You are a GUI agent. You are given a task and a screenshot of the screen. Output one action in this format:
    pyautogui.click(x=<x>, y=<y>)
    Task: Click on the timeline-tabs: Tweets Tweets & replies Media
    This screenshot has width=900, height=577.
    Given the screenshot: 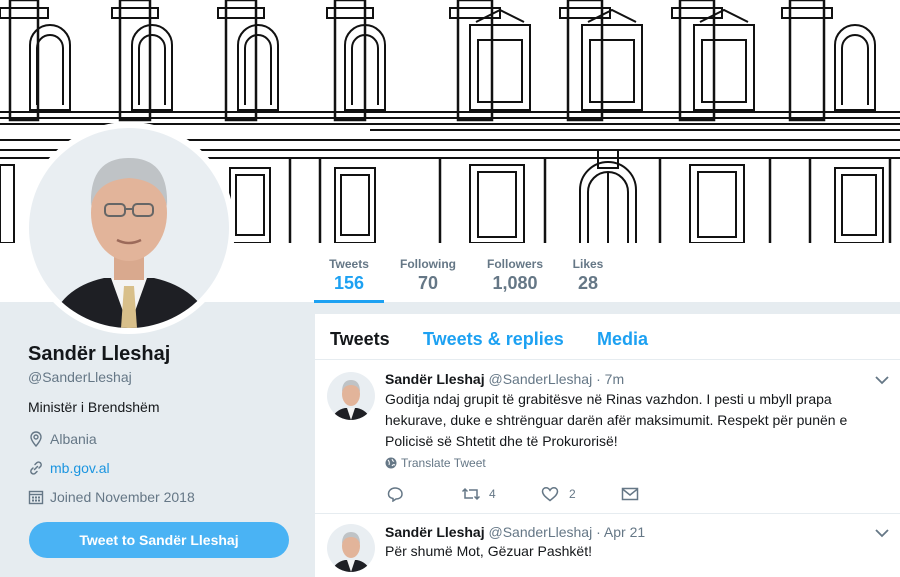 What is the action you would take?
    pyautogui.click(x=607, y=337)
    